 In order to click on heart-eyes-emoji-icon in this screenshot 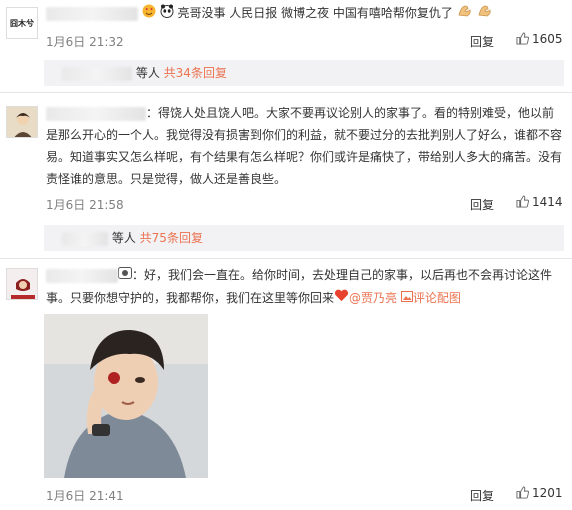, I will do `click(149, 14)`.